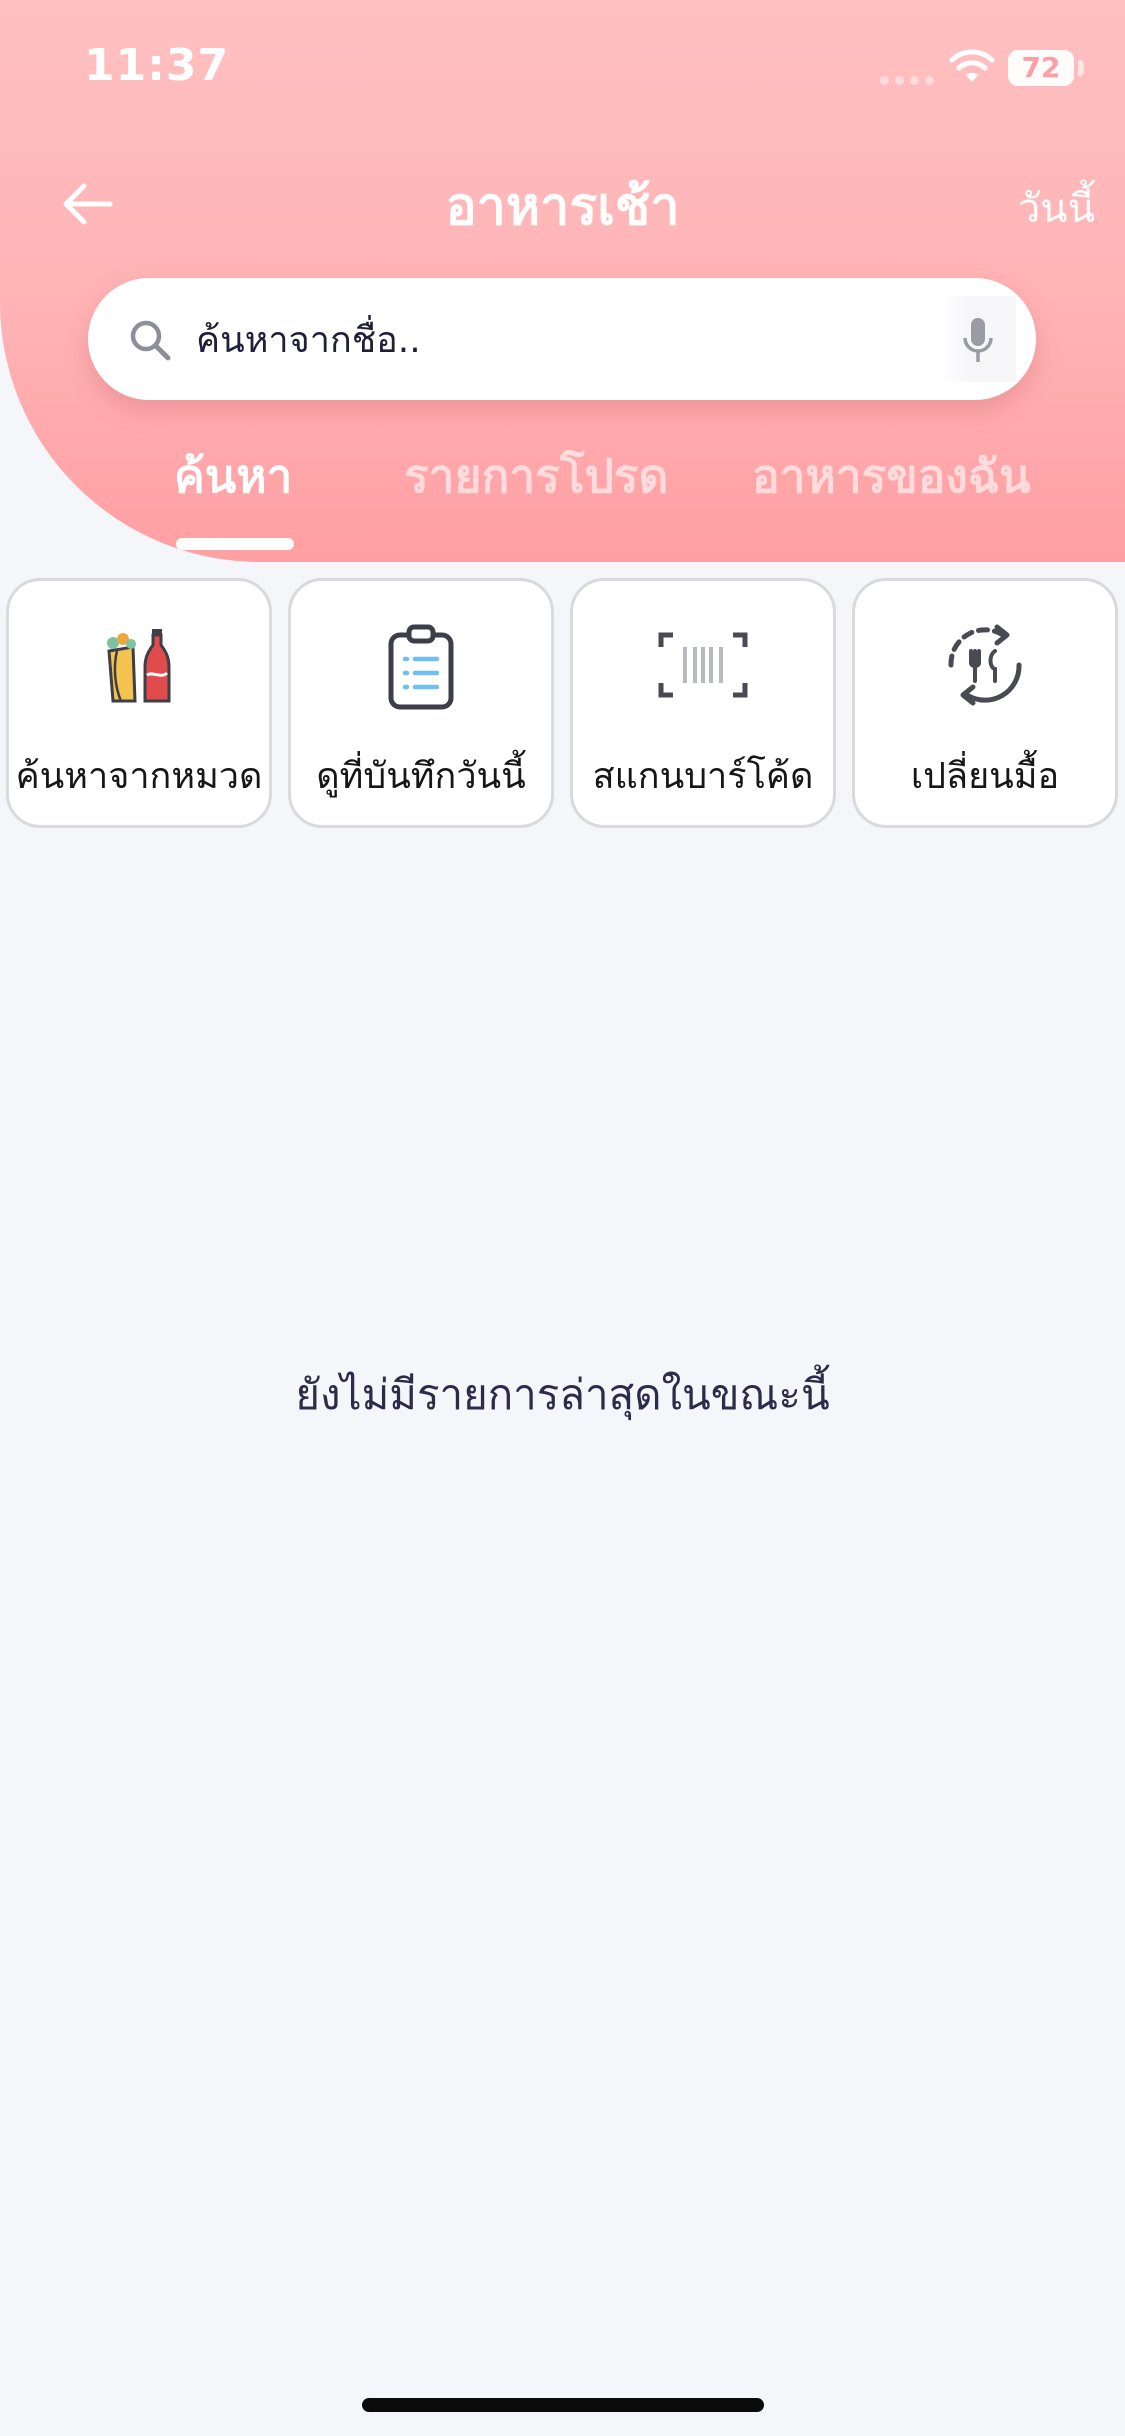 This screenshot has width=1125, height=2436. I want to click on today-button: วันนี้, so click(1056, 208).